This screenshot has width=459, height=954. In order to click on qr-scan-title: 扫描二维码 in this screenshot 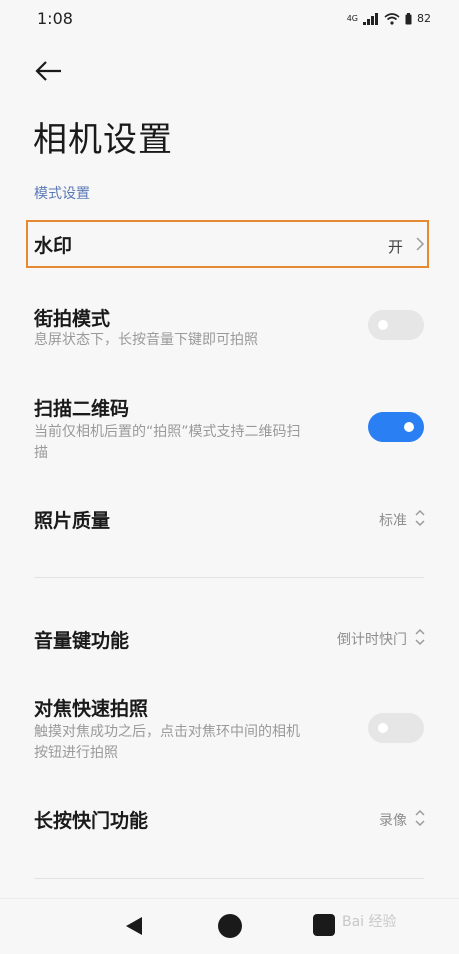, I will do `click(82, 409)`.